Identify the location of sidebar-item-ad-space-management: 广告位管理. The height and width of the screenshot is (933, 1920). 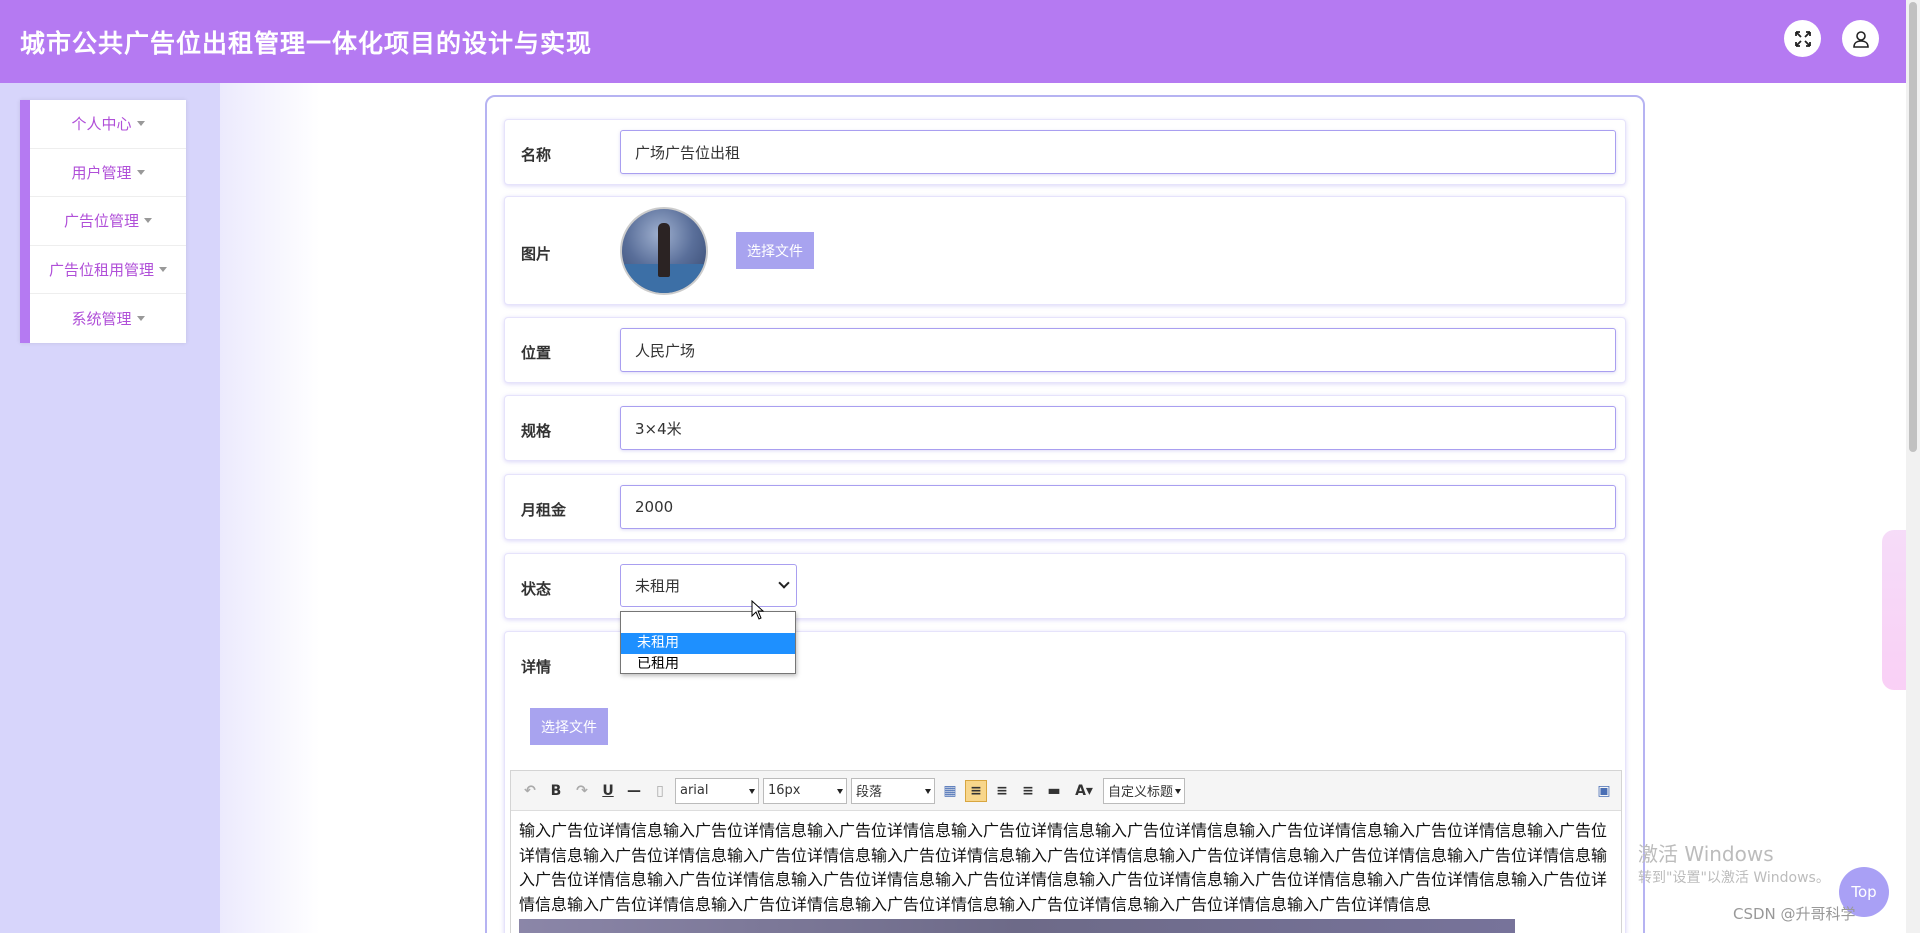
(108, 221).